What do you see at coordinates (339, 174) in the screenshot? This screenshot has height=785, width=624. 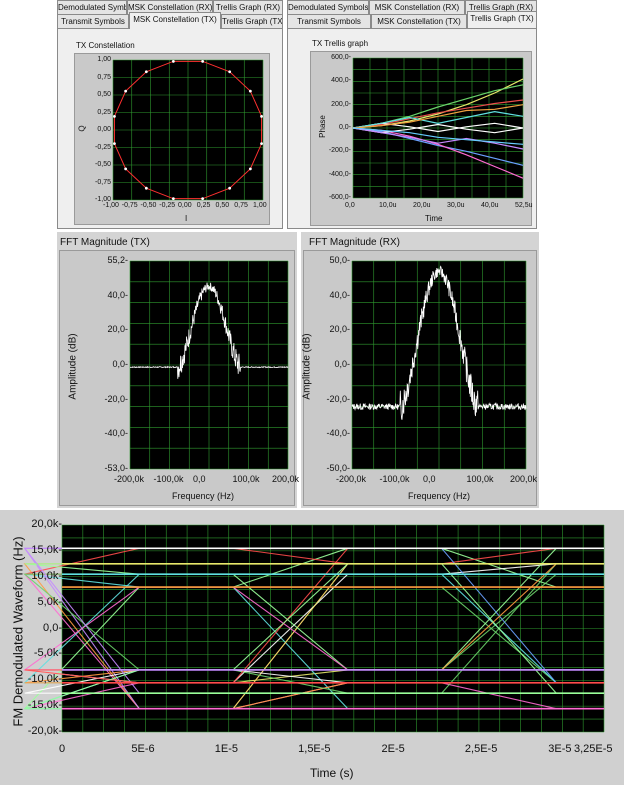 I see `y-tick-label: -400,0-` at bounding box center [339, 174].